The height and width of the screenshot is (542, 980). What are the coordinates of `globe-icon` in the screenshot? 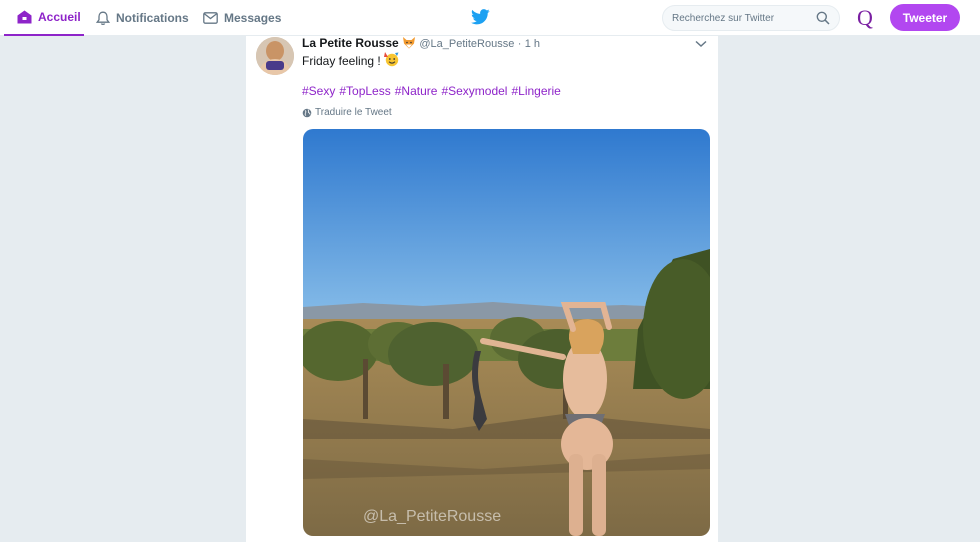 It's located at (307, 112).